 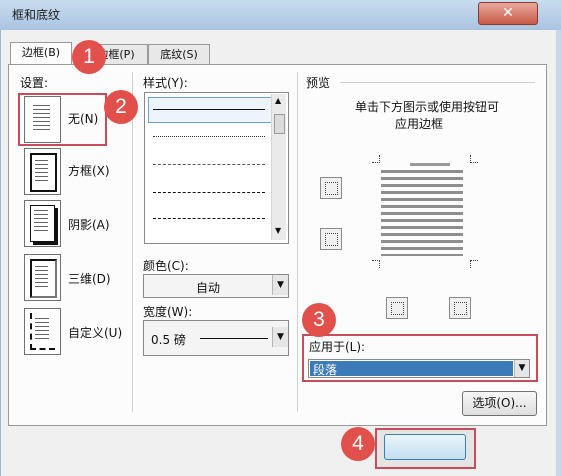 I want to click on scroll-down-icon: ▼, so click(x=278, y=230).